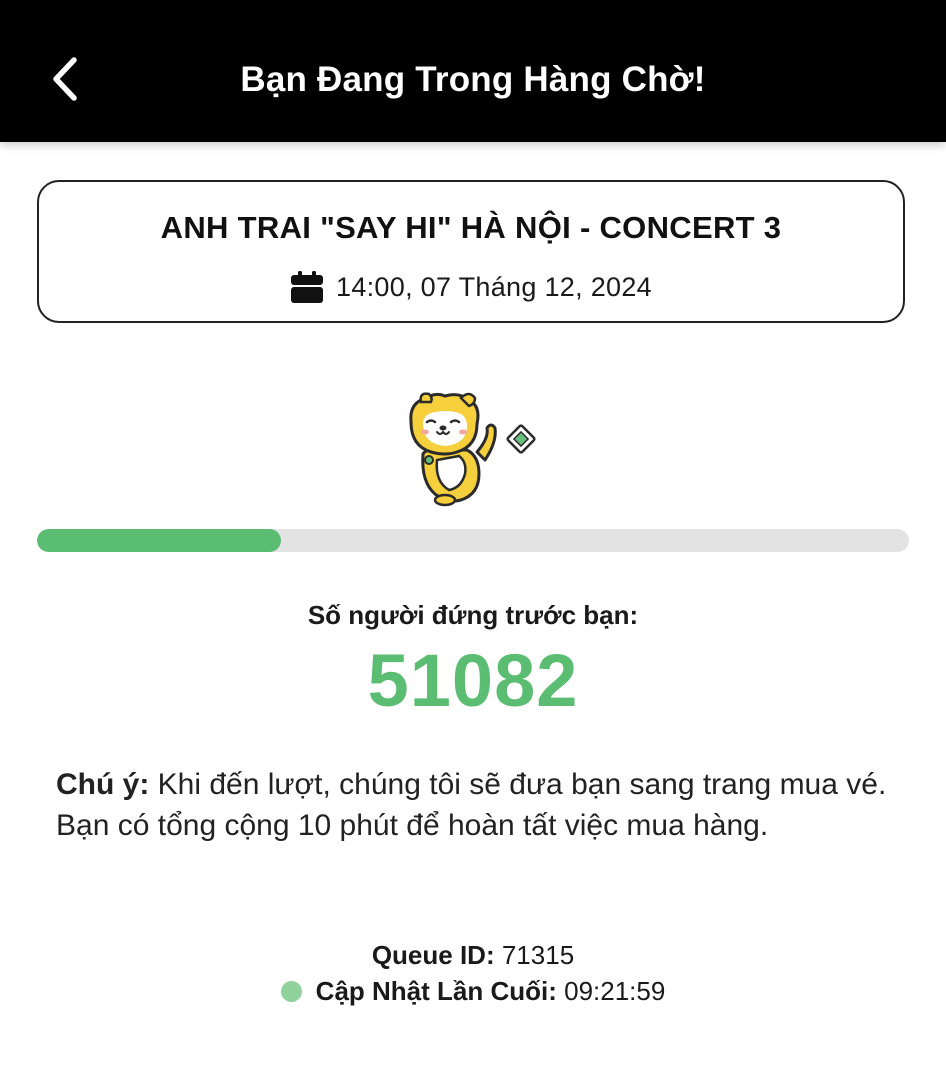 Image resolution: width=946 pixels, height=1079 pixels. I want to click on last-update-value: 09:21:59, so click(611, 991).